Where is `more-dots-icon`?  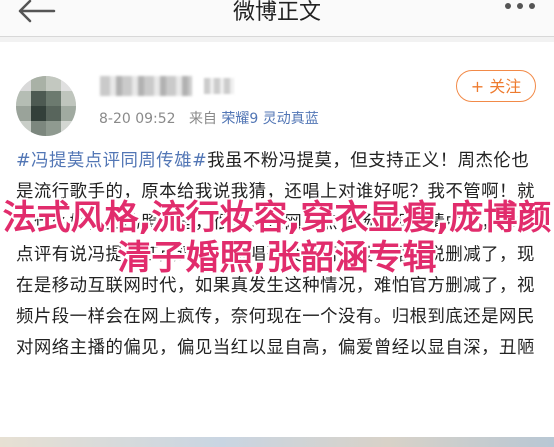
more-dots-icon is located at coordinates (520, 6).